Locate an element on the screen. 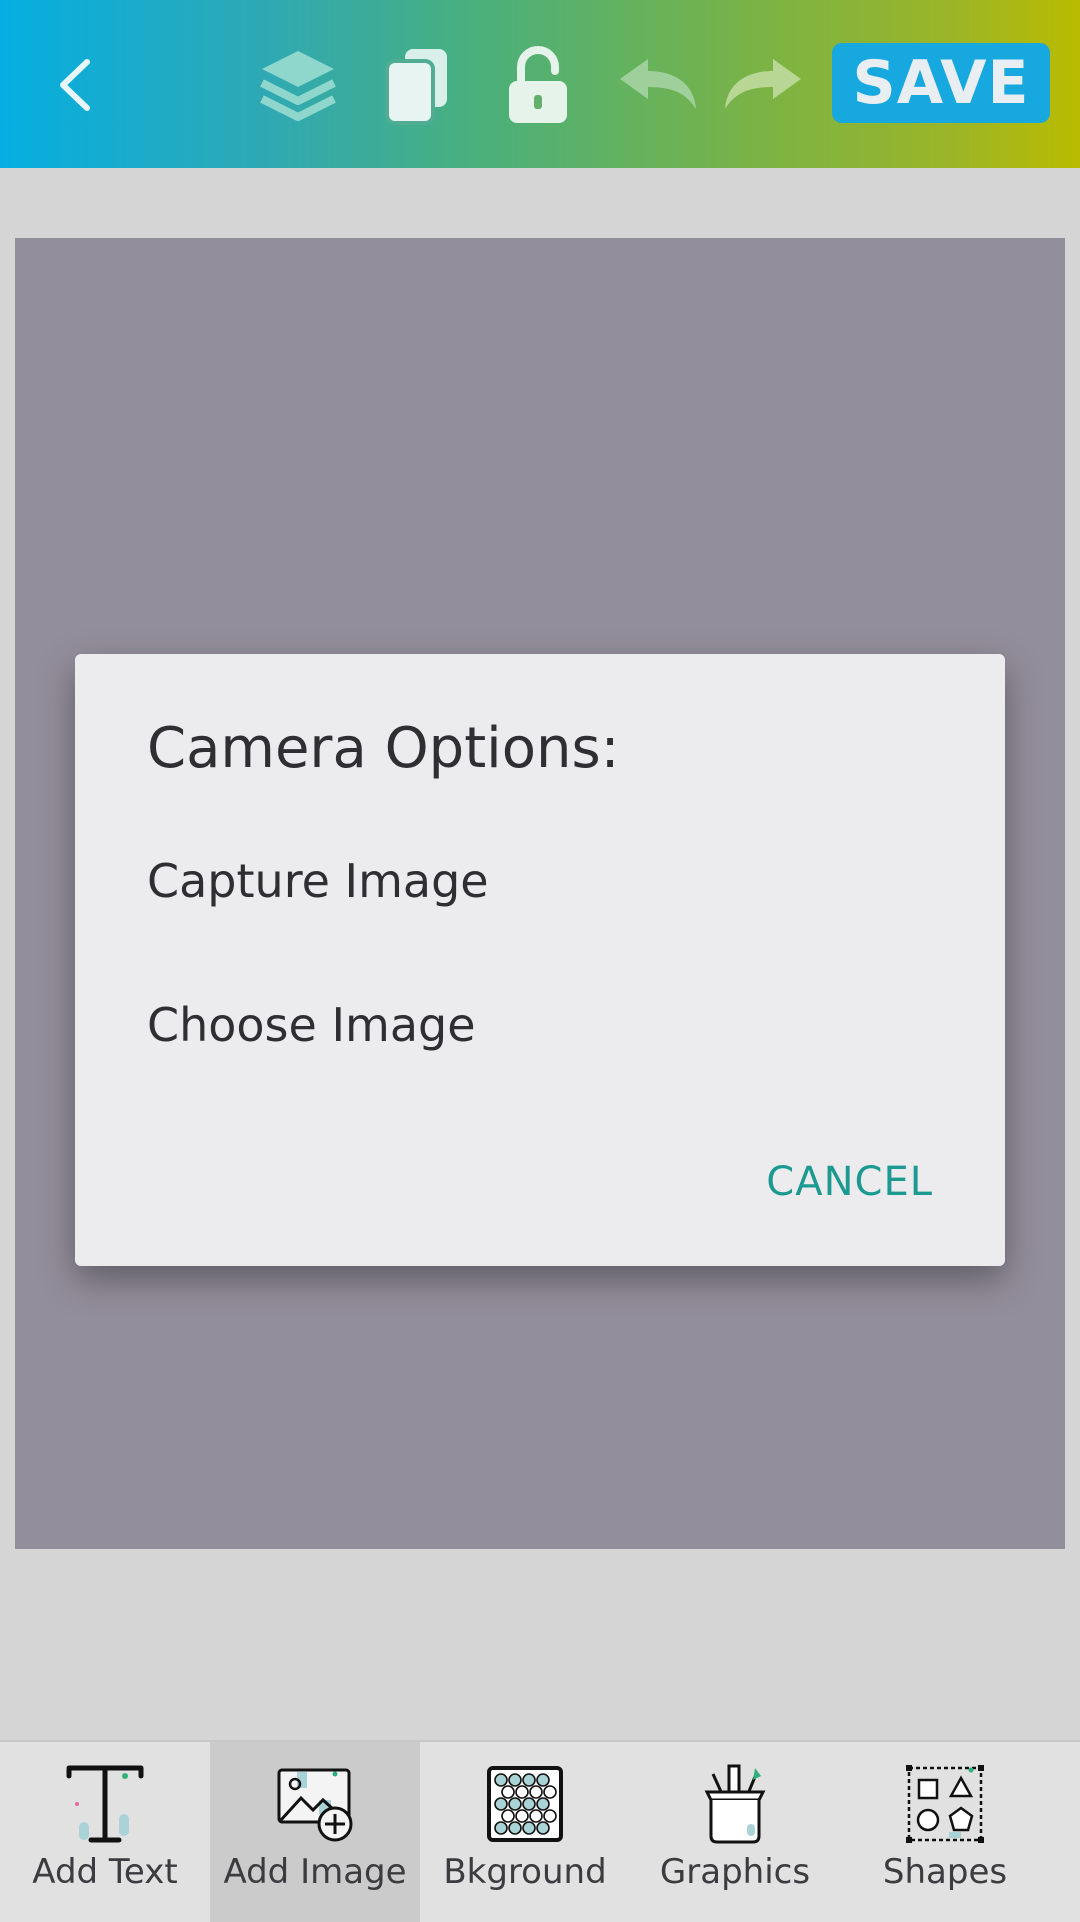  layers-icon is located at coordinates (298, 86).